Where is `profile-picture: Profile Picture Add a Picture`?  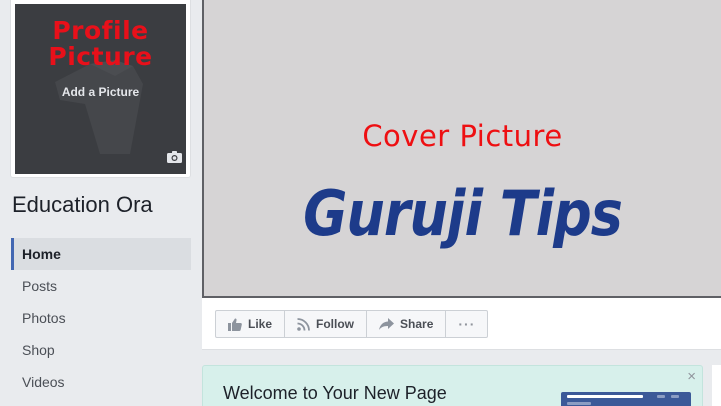 profile-picture: Profile Picture Add a Picture is located at coordinates (100, 89).